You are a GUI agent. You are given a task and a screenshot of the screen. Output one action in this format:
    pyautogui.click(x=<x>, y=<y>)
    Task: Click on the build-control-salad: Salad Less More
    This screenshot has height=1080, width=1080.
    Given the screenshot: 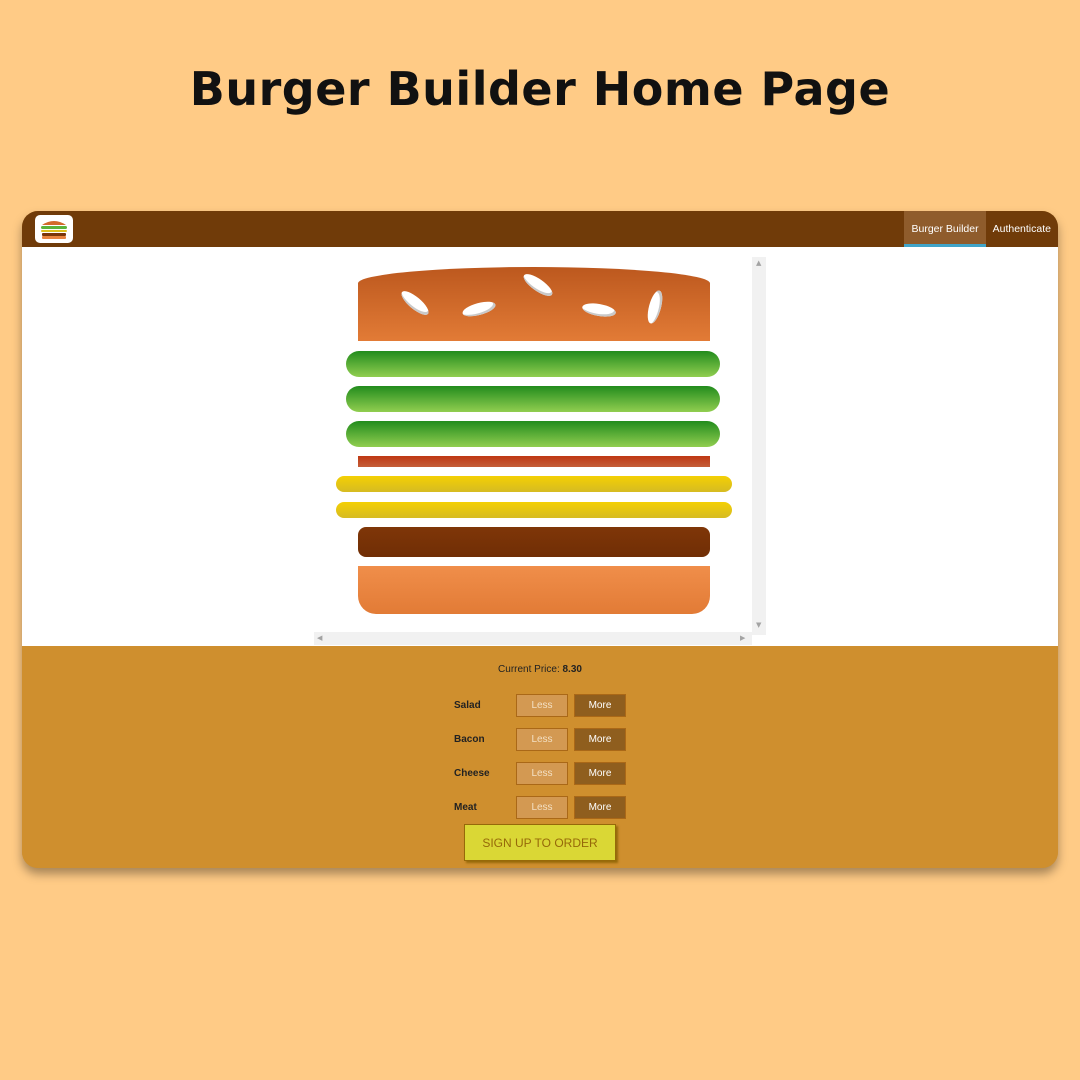 What is the action you would take?
    pyautogui.click(x=540, y=705)
    